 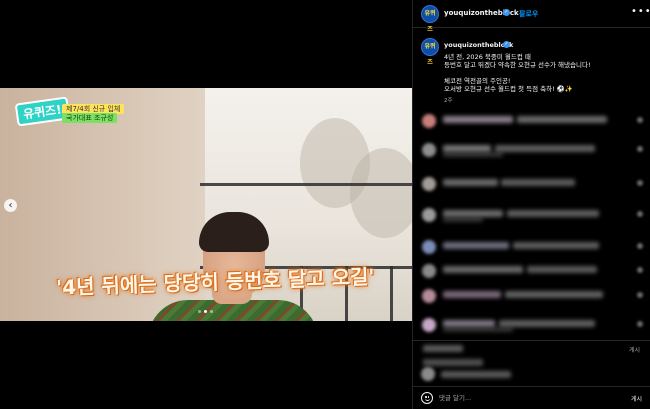 I want to click on post-header: 유퀴즈 youquizontheblock ✓ • 팔로우 •••, so click(x=531, y=16).